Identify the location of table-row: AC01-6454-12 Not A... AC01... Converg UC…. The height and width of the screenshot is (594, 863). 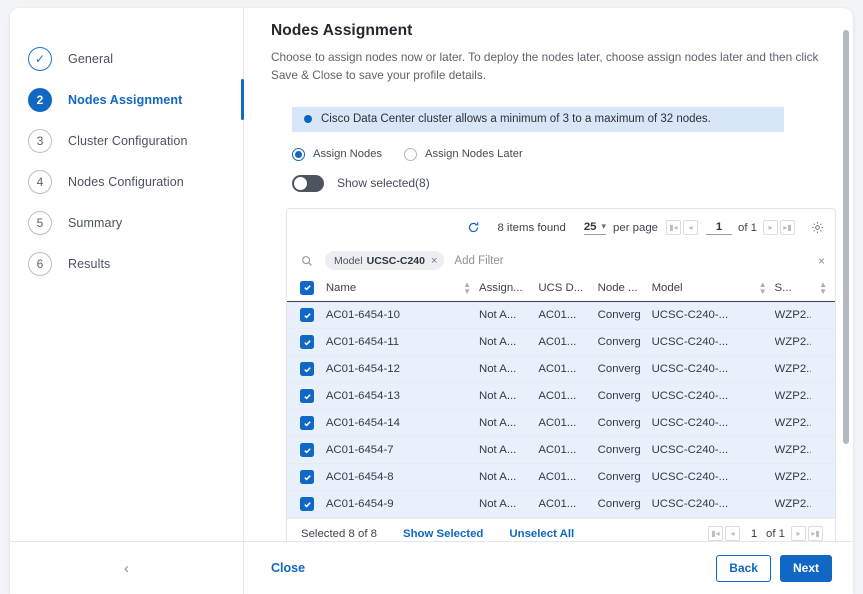
(561, 369).